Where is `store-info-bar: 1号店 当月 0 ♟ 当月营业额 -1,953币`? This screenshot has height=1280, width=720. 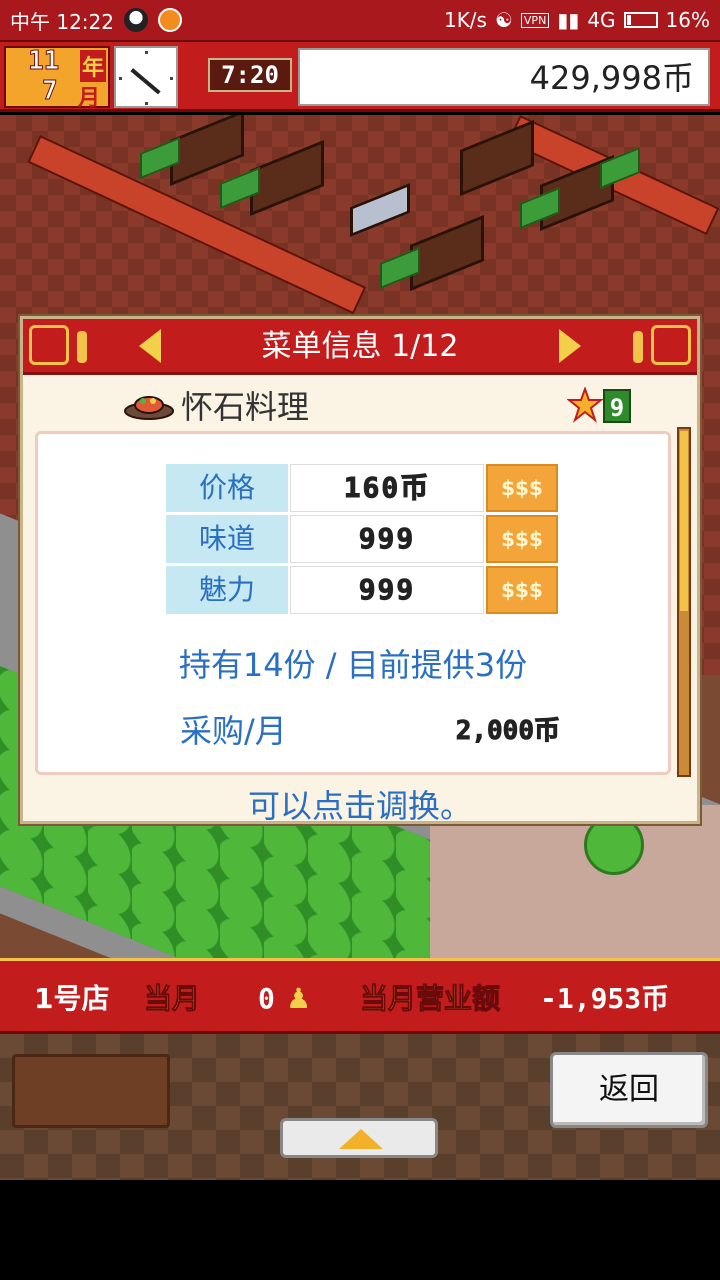
store-info-bar: 1号店 当月 0 ♟ 当月营业额 -1,953币 is located at coordinates (360, 996).